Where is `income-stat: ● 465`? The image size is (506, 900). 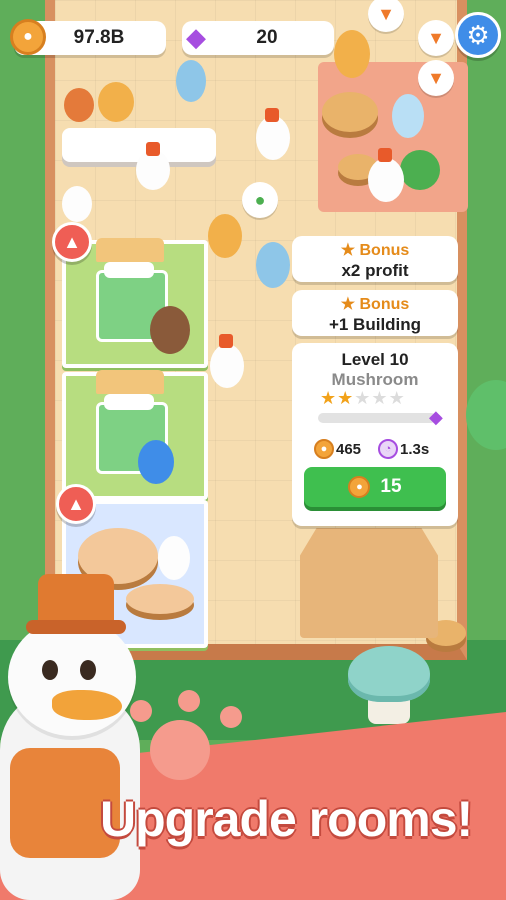
income-stat: ● 465 is located at coordinates (337, 449).